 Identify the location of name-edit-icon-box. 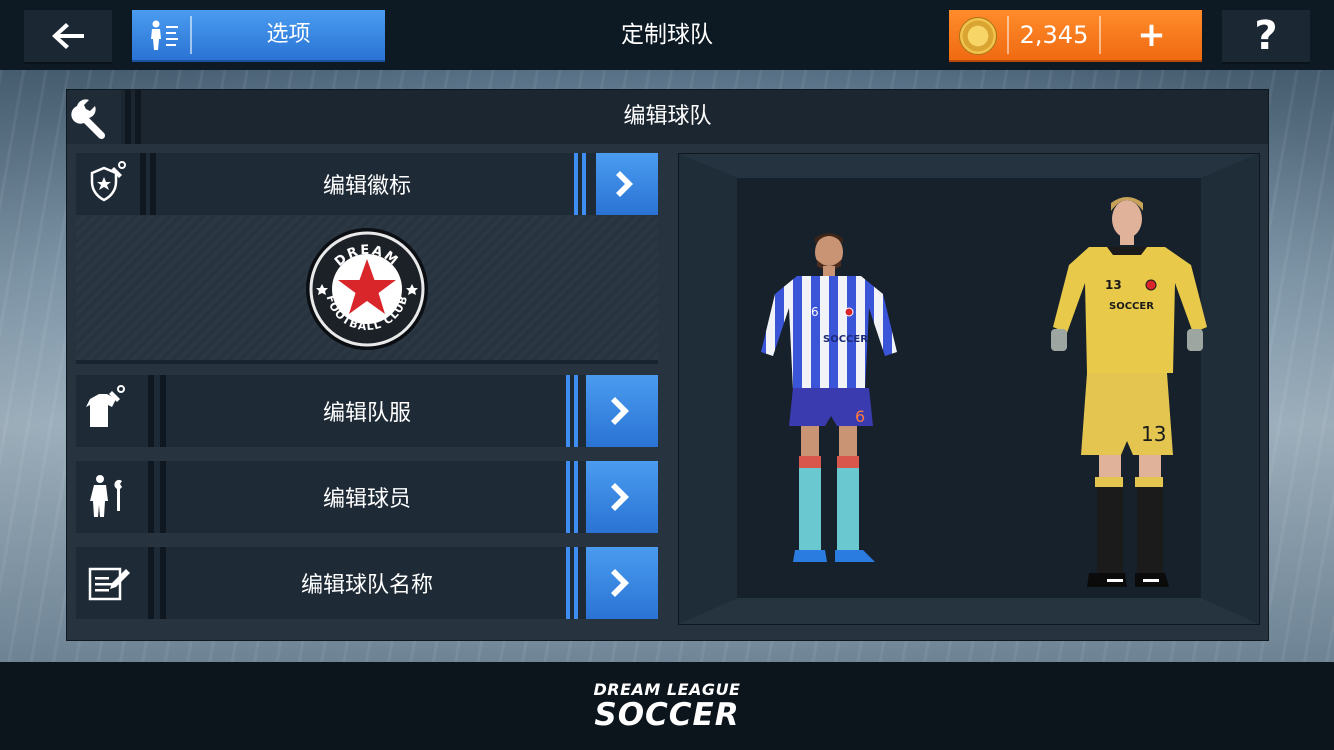
(106, 583).